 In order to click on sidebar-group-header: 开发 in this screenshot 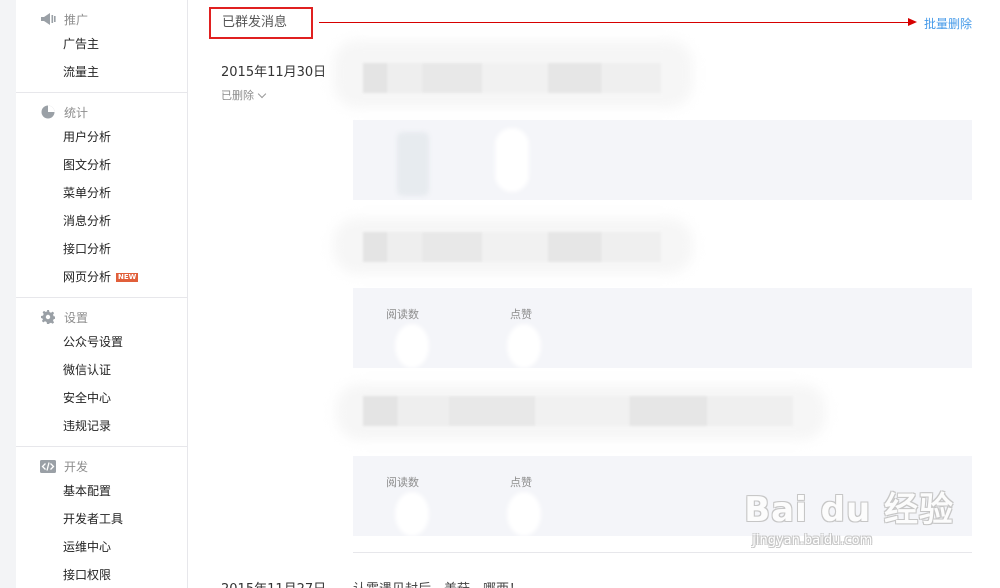, I will do `click(101, 466)`.